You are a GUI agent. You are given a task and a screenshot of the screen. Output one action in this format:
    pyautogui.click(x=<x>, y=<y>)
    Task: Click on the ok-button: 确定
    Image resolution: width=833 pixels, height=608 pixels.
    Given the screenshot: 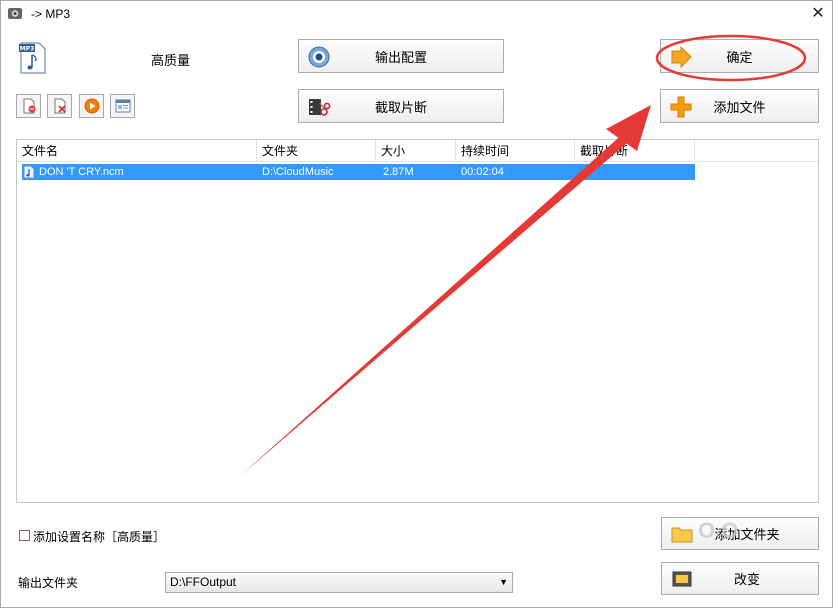 What is the action you would take?
    pyautogui.click(x=739, y=56)
    